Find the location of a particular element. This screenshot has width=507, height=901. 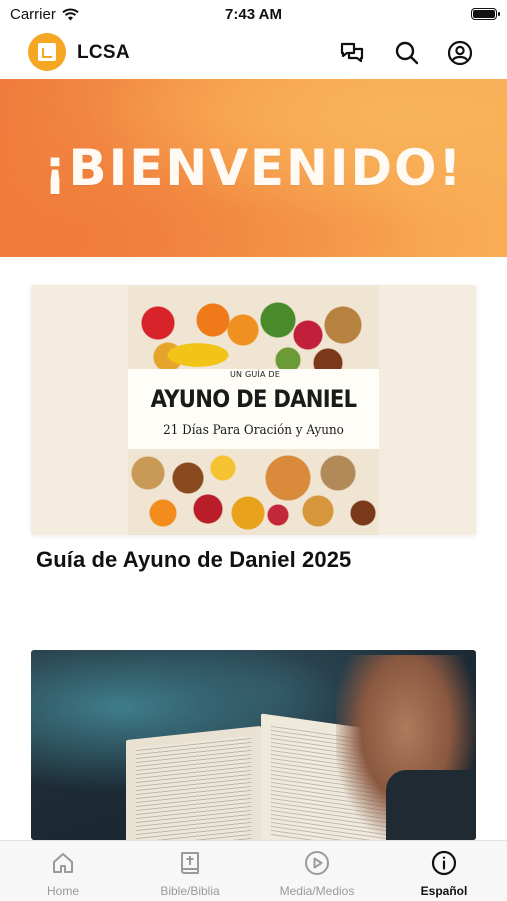

battery-icon is located at coordinates (485, 14).